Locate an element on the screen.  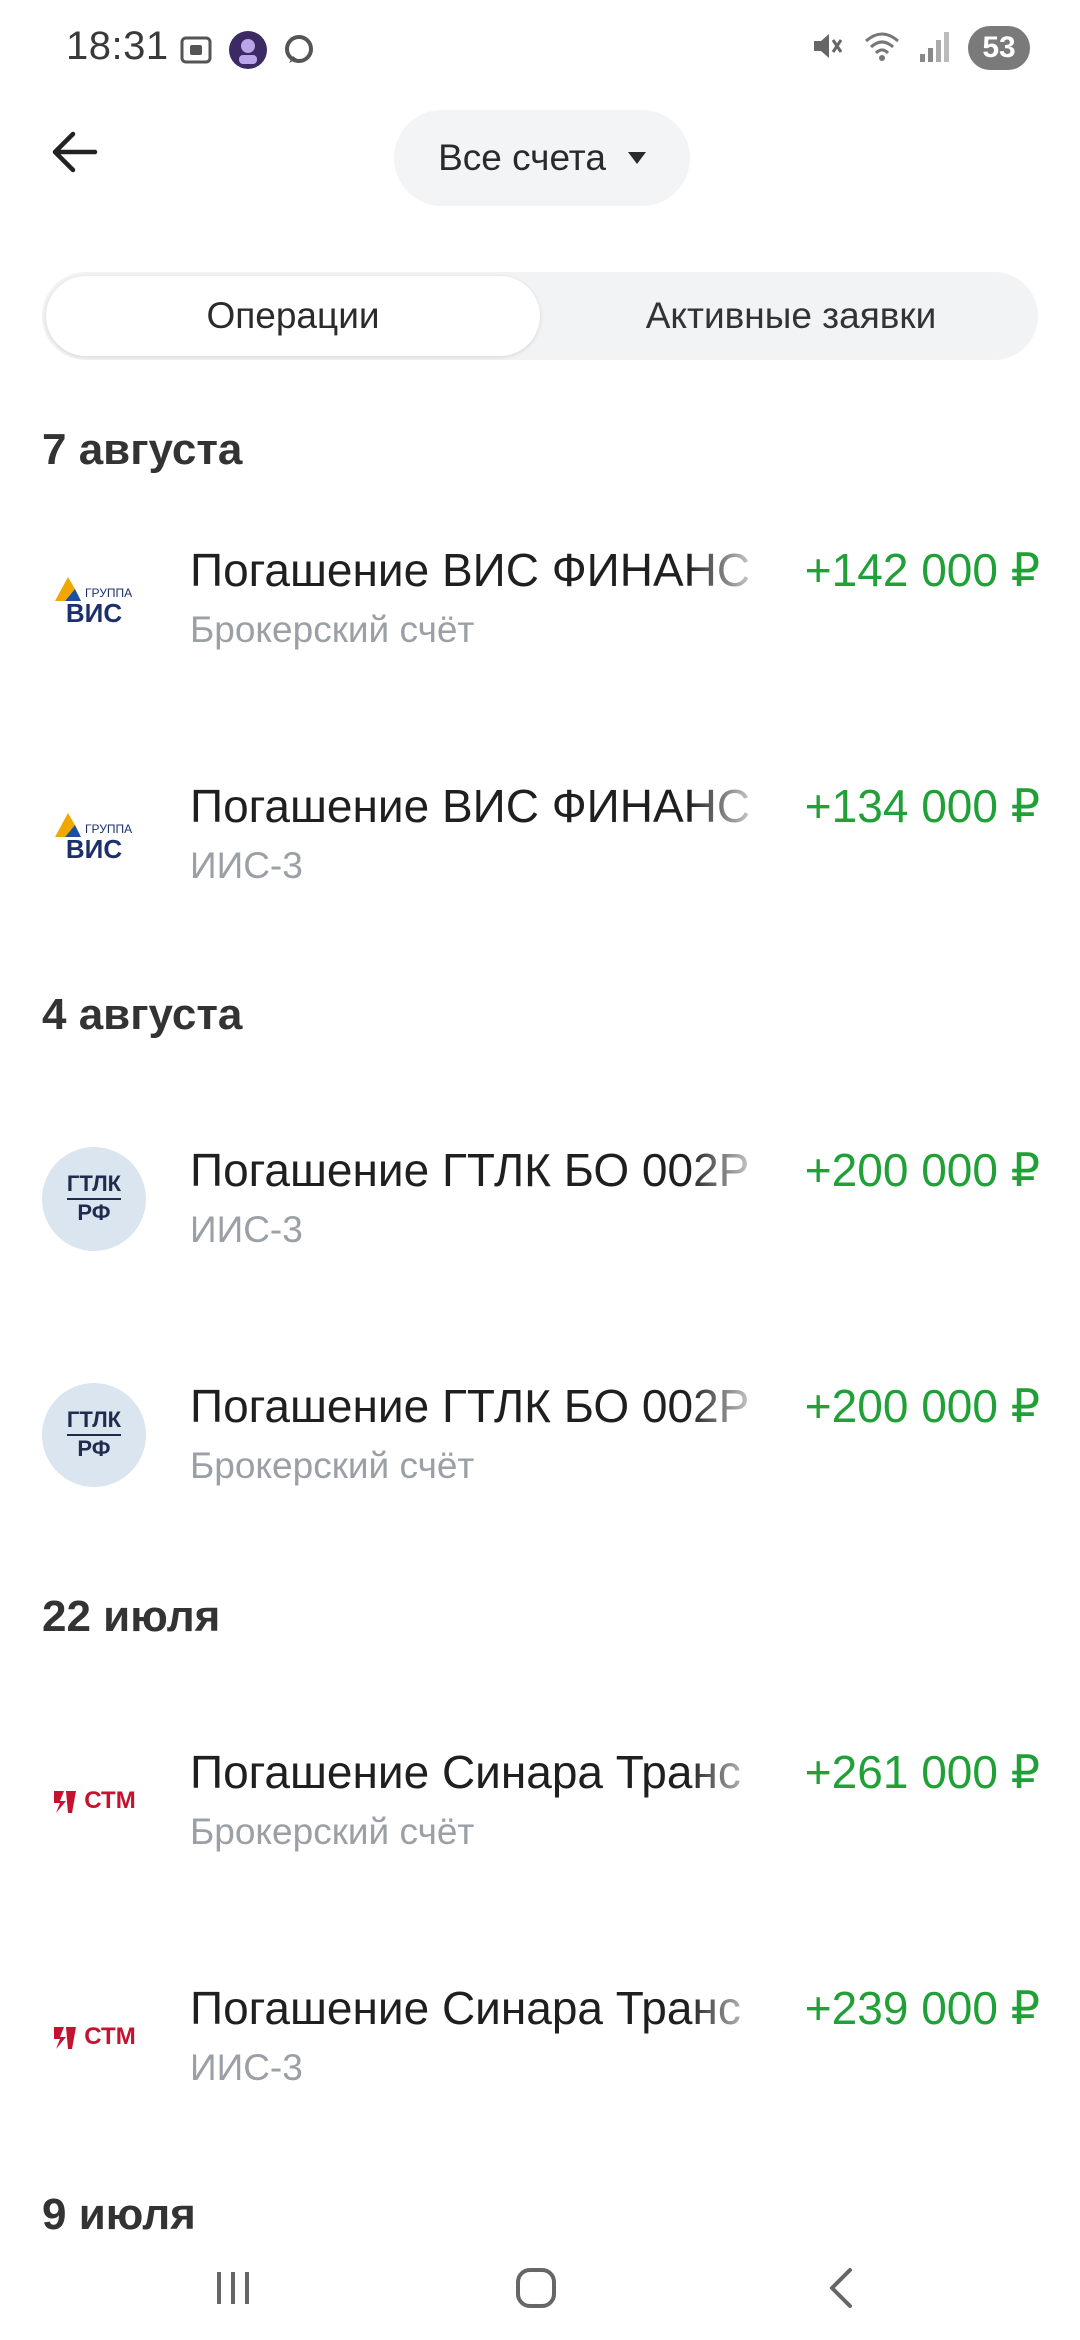
status-notification-icons is located at coordinates (247, 52).